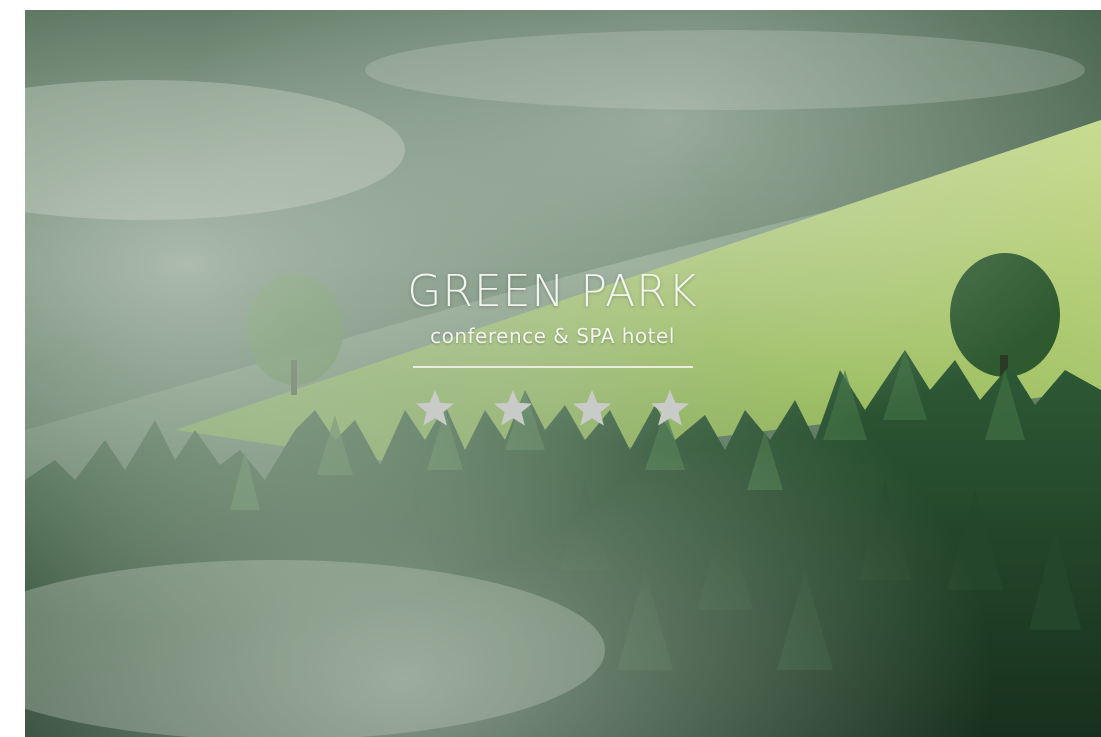 The width and height of the screenshot is (1101, 737). What do you see at coordinates (552, 336) in the screenshot?
I see `hotel-tagline: conference & SPA hotel` at bounding box center [552, 336].